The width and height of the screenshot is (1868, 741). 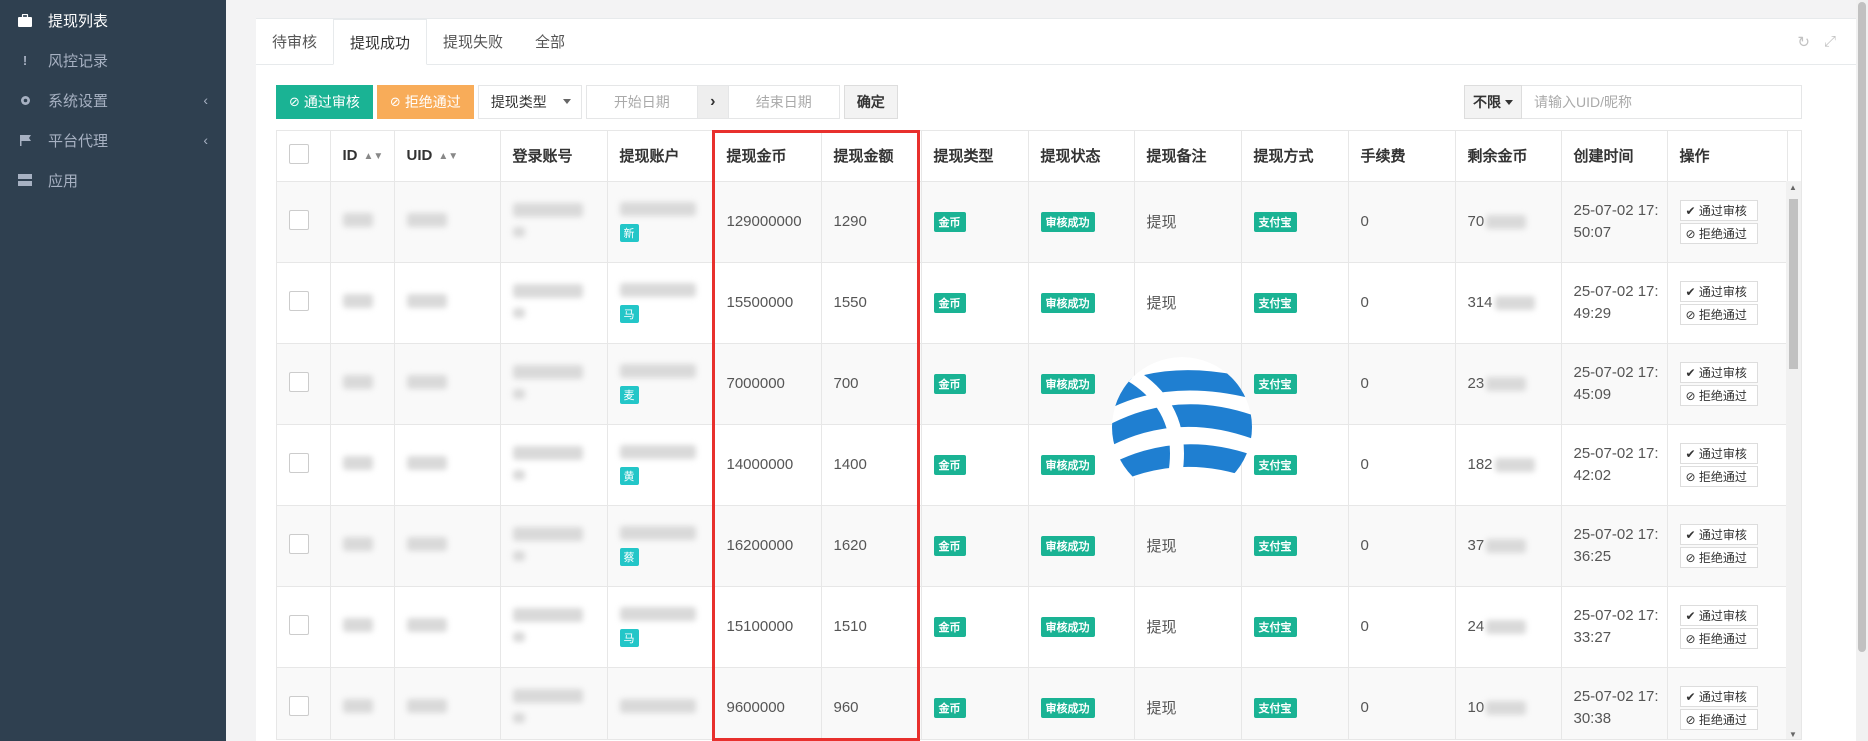 I want to click on scroll-down-icon: ▼, so click(x=1793, y=734).